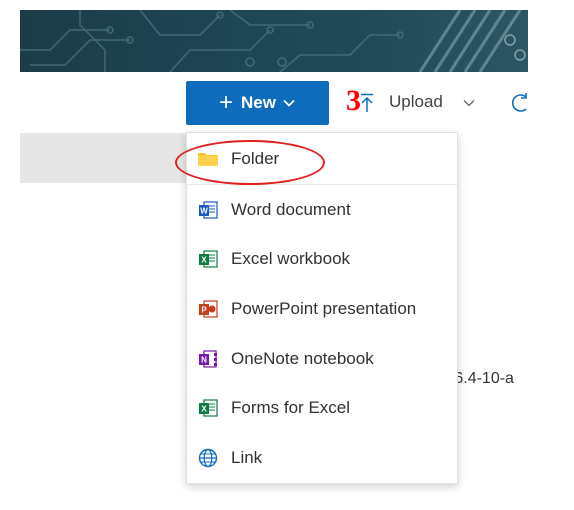 Image resolution: width=574 pixels, height=510 pixels. I want to click on menu-item-word-document: W Word document, so click(322, 210).